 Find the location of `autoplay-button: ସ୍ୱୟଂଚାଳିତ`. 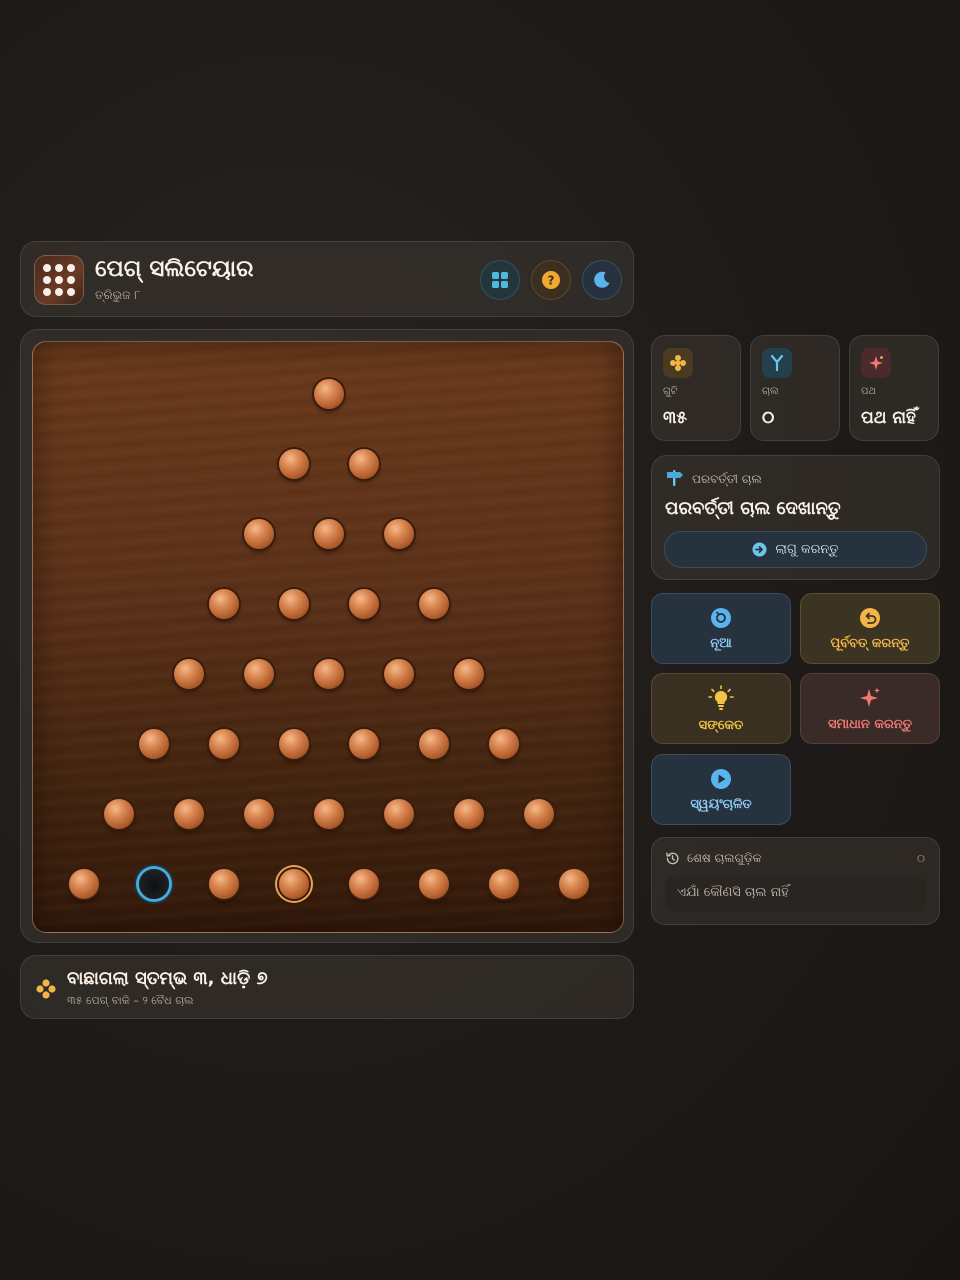

autoplay-button: ସ୍ୱୟଂଚାଳିତ is located at coordinates (721, 789).